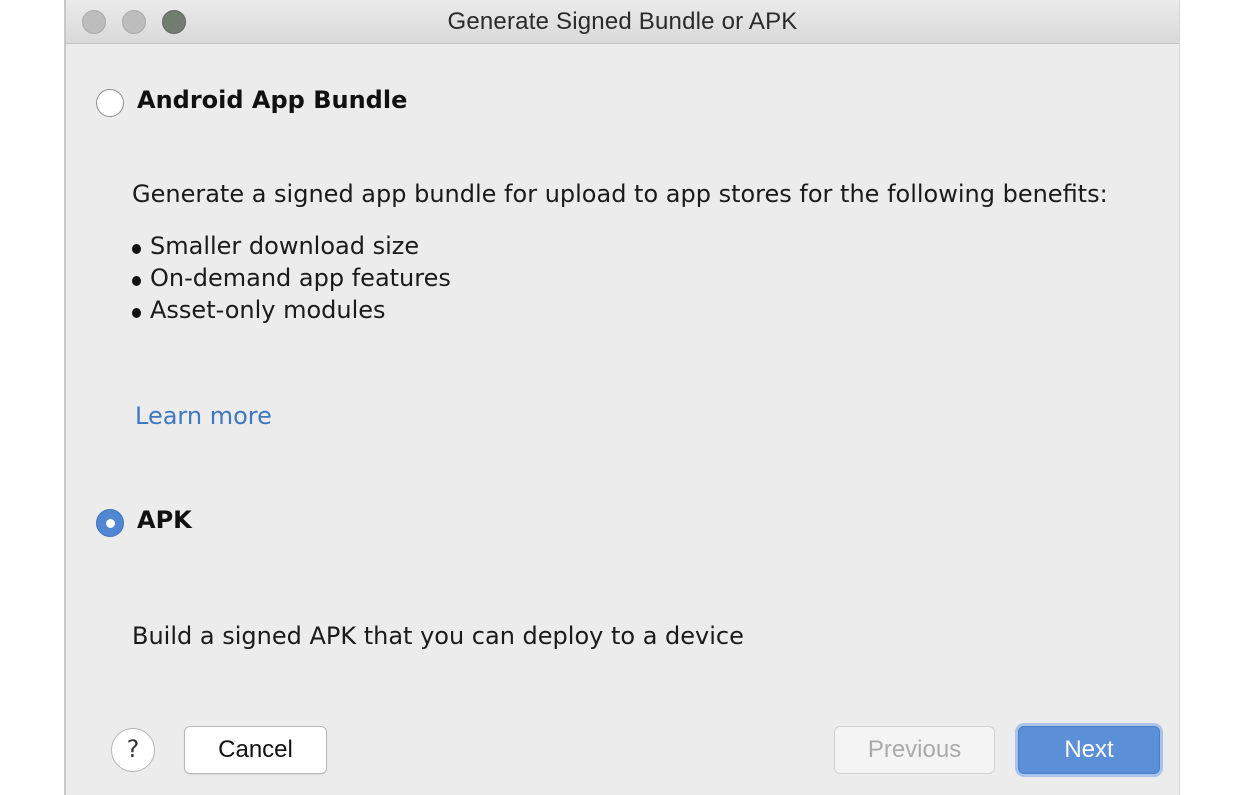 The image size is (1245, 795). What do you see at coordinates (133, 750) in the screenshot?
I see `help-button: ?` at bounding box center [133, 750].